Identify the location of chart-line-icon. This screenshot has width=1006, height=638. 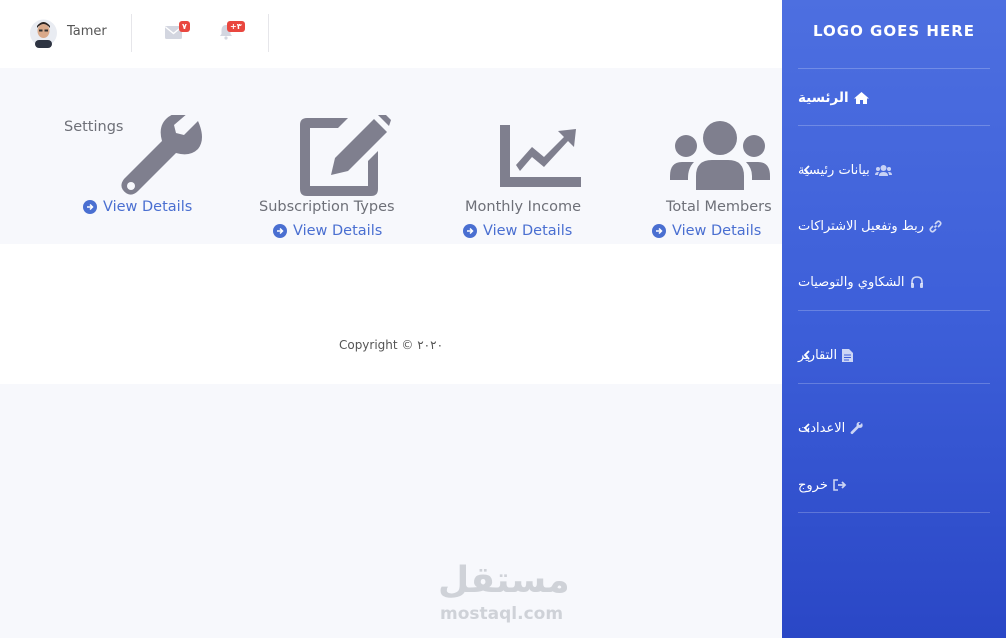
(540, 156).